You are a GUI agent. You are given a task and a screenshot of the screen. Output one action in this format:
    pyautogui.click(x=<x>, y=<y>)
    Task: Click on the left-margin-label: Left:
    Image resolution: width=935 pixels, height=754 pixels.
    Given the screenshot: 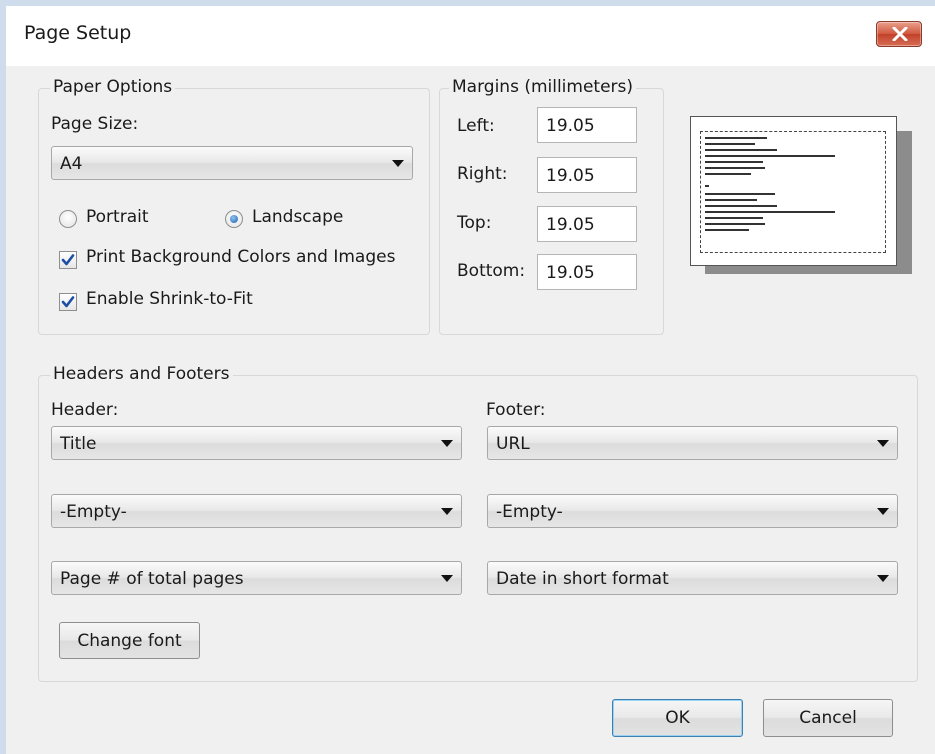 What is the action you would take?
    pyautogui.click(x=476, y=126)
    